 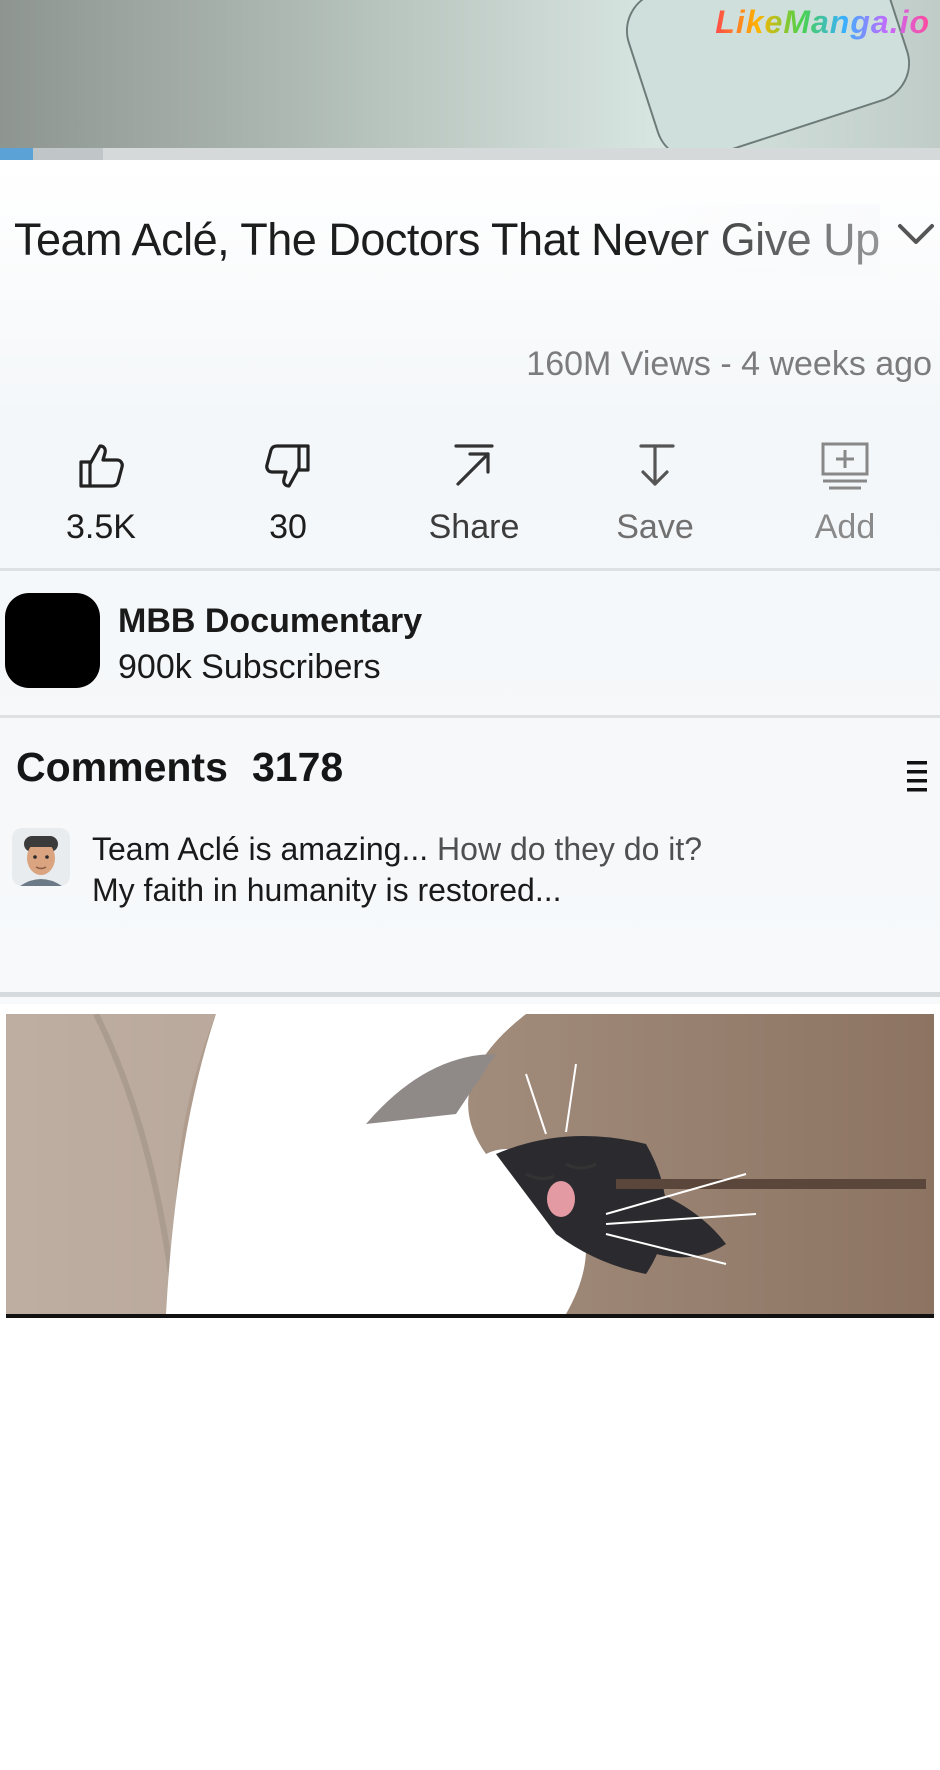 I want to click on channel-subscriber-count: 900k Subscribers, so click(x=249, y=667).